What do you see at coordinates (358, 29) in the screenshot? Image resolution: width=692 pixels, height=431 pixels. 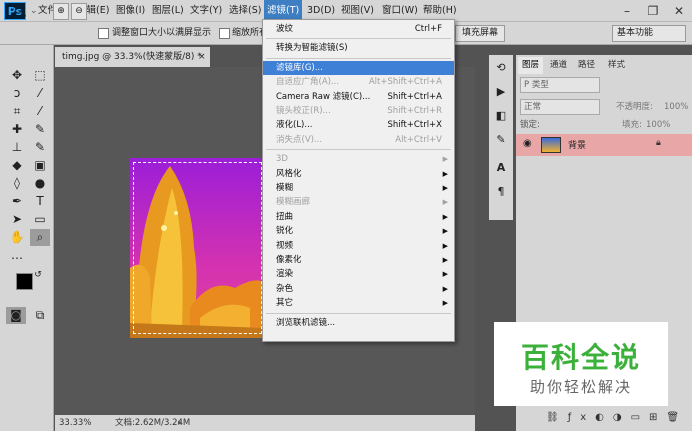 I see `filter-menu-item: 波纹 Ctrl+F` at bounding box center [358, 29].